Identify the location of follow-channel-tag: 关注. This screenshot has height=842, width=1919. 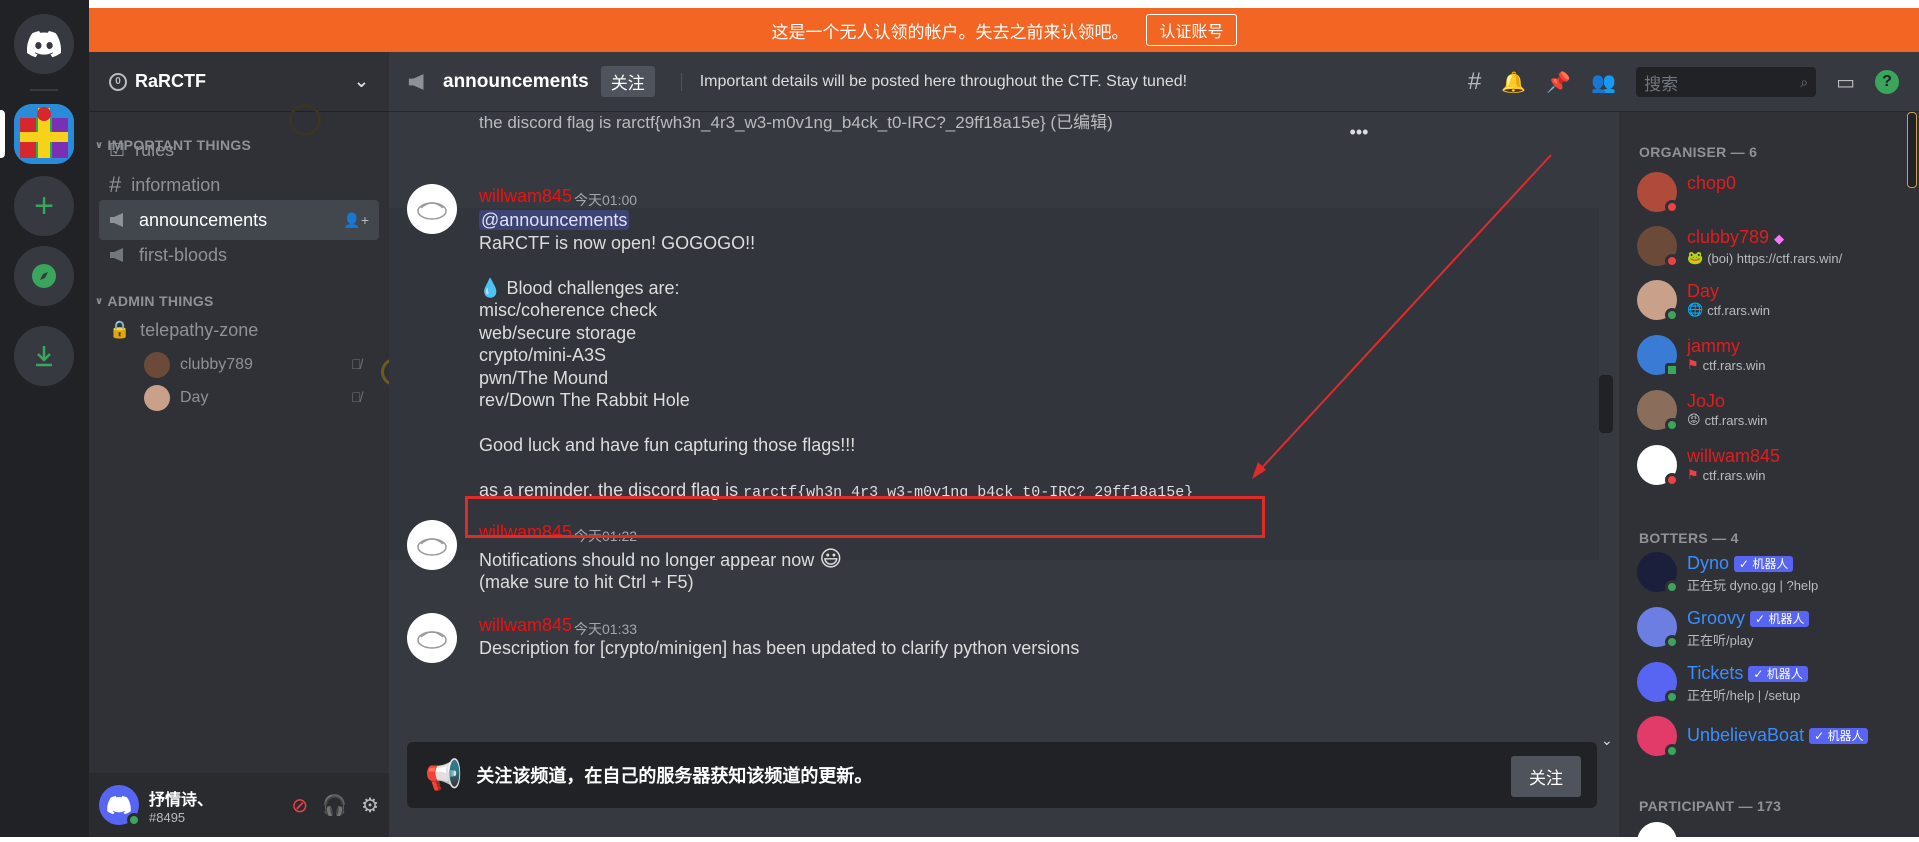
(627, 81).